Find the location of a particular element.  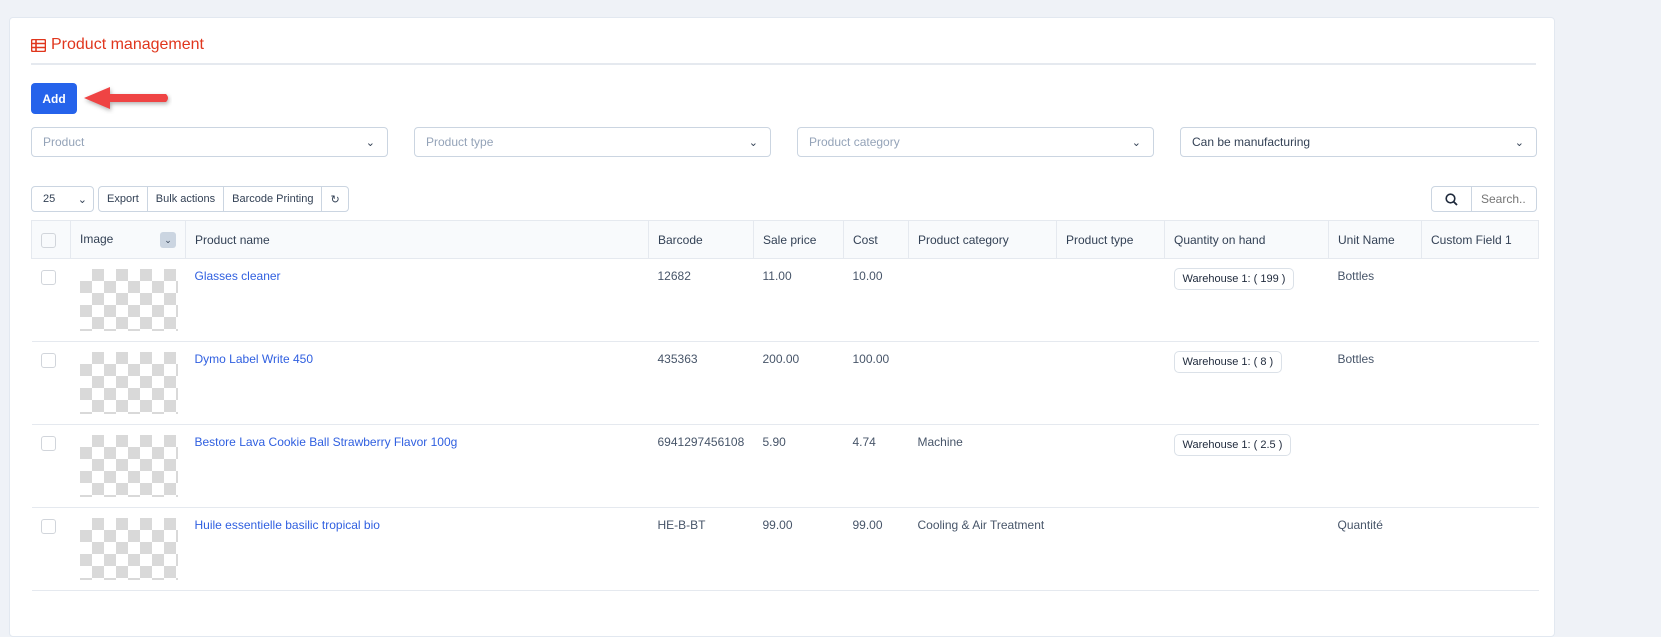

search-input is located at coordinates (1504, 199).